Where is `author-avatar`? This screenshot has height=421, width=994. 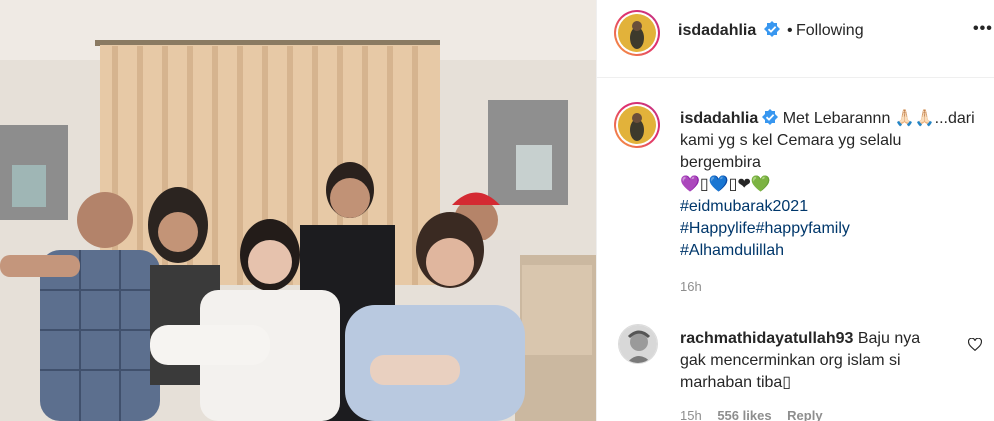
author-avatar is located at coordinates (637, 33).